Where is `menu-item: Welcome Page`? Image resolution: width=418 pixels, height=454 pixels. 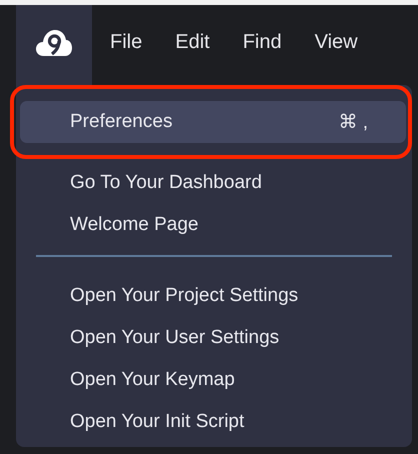 menu-item: Welcome Page is located at coordinates (213, 225).